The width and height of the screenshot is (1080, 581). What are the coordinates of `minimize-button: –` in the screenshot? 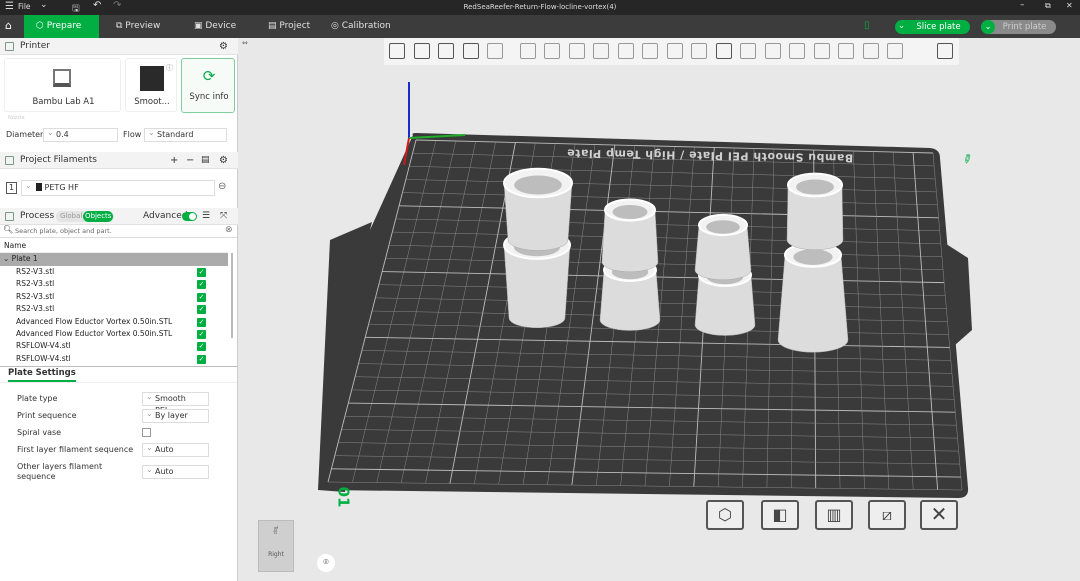 It's located at (1022, 5).